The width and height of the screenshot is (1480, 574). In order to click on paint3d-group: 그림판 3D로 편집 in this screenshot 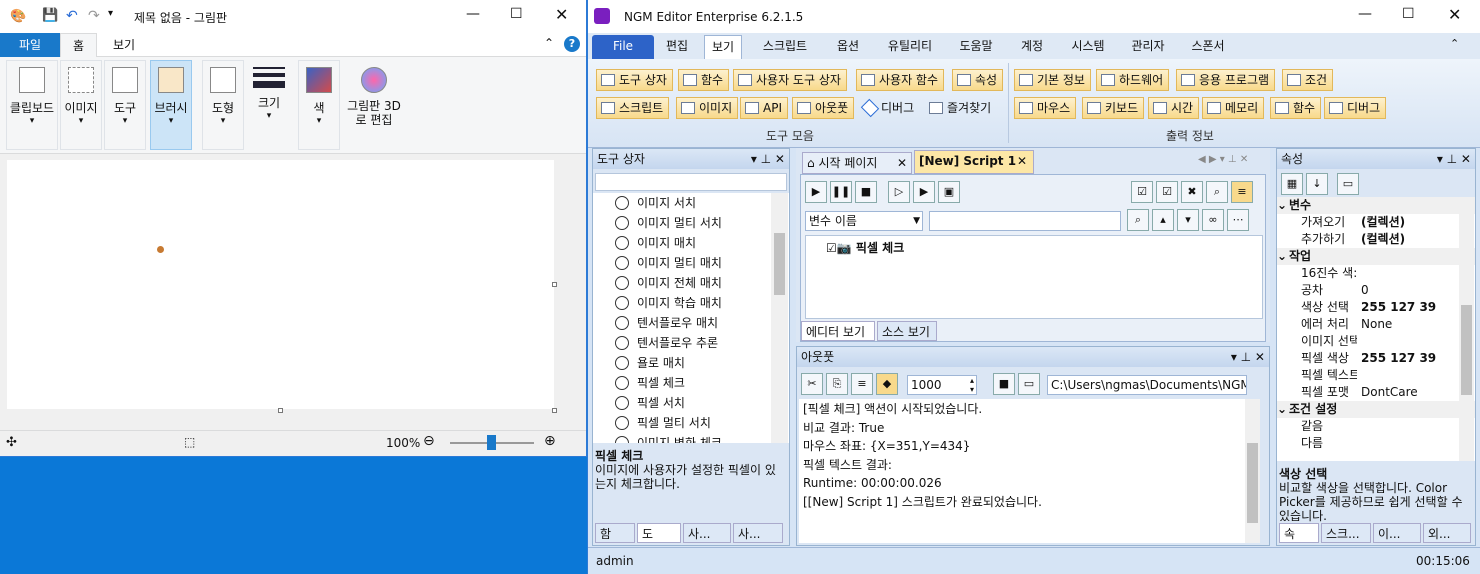, I will do `click(374, 105)`.